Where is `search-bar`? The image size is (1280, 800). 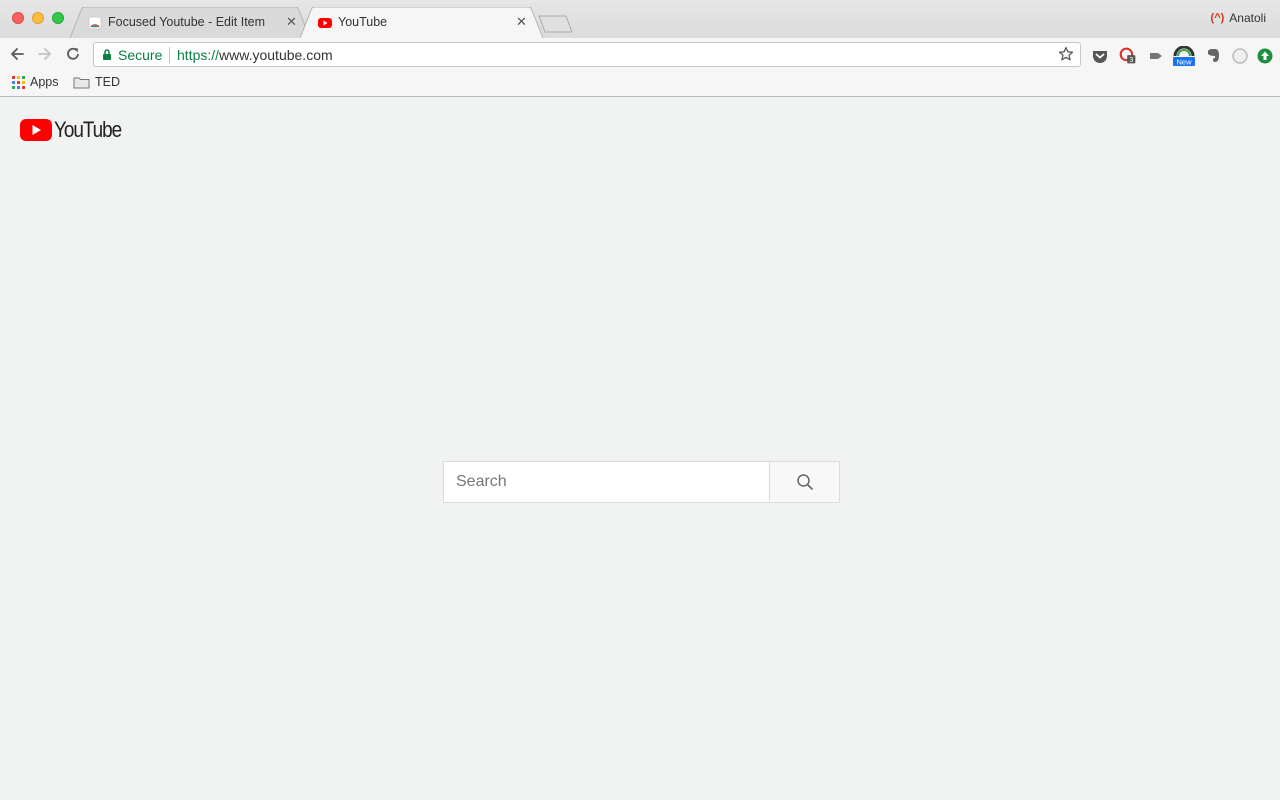
search-bar is located at coordinates (641, 482).